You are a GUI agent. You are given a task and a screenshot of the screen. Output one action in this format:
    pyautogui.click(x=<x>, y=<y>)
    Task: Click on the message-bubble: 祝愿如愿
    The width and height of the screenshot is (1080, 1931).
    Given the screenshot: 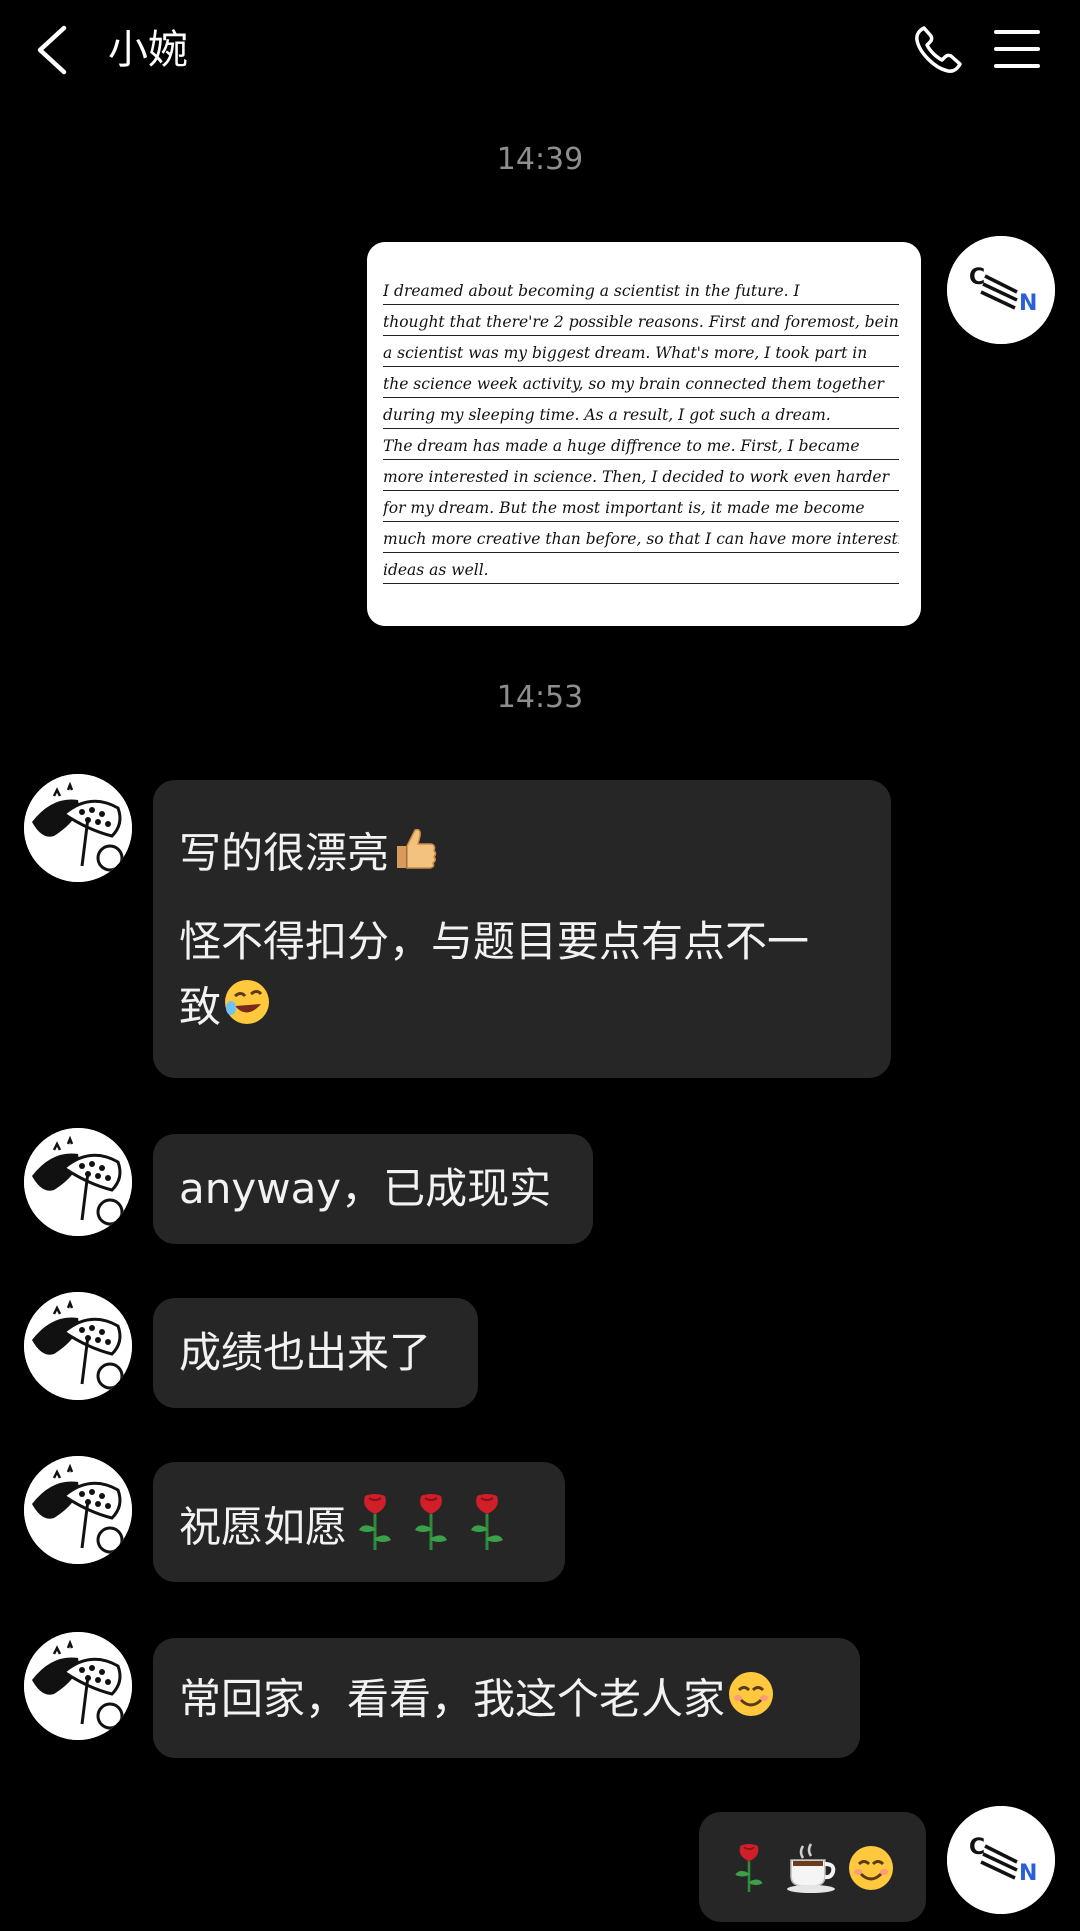 What is the action you would take?
    pyautogui.click(x=359, y=1522)
    